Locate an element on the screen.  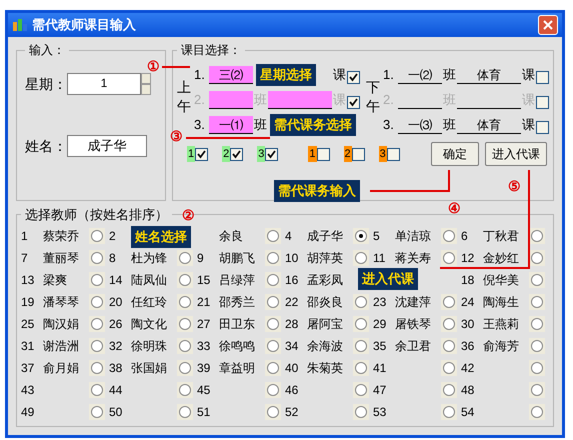
dialog-button: 确定 is located at coordinates (455, 154).